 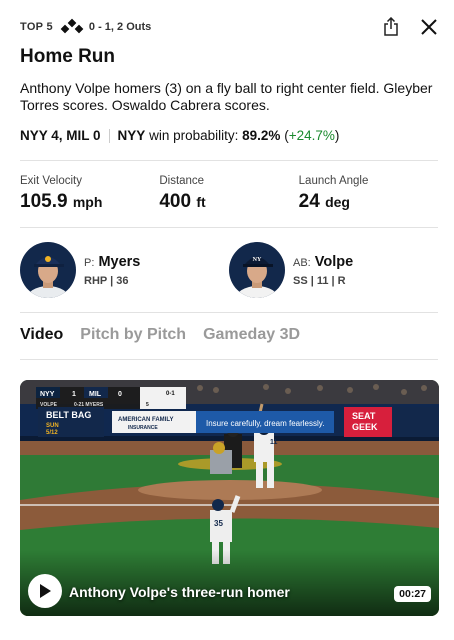 What do you see at coordinates (51, 181) in the screenshot?
I see `stat-label: Exit Velocity` at bounding box center [51, 181].